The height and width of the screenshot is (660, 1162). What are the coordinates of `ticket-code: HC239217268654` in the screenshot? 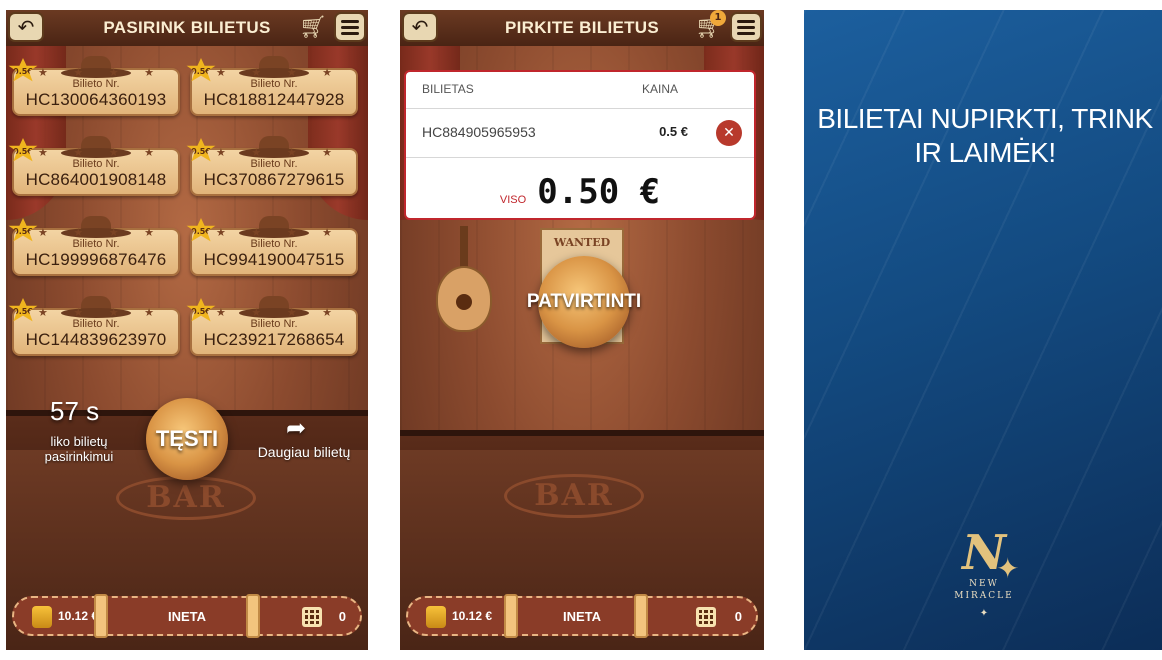 It's located at (274, 339).